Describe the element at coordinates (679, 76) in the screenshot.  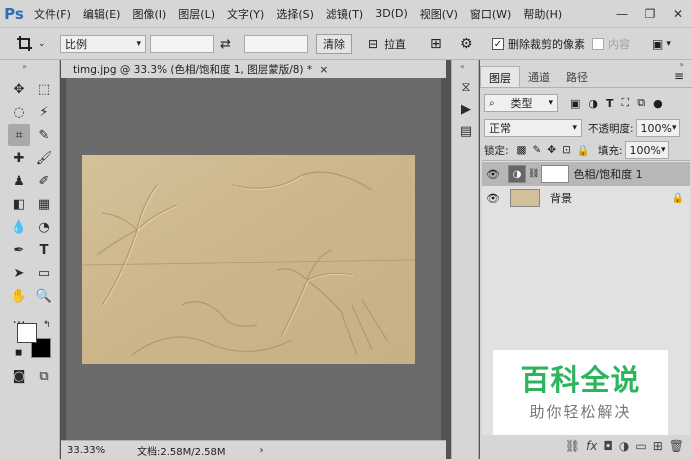
I see `panel-menu-icon: ≡` at that location.